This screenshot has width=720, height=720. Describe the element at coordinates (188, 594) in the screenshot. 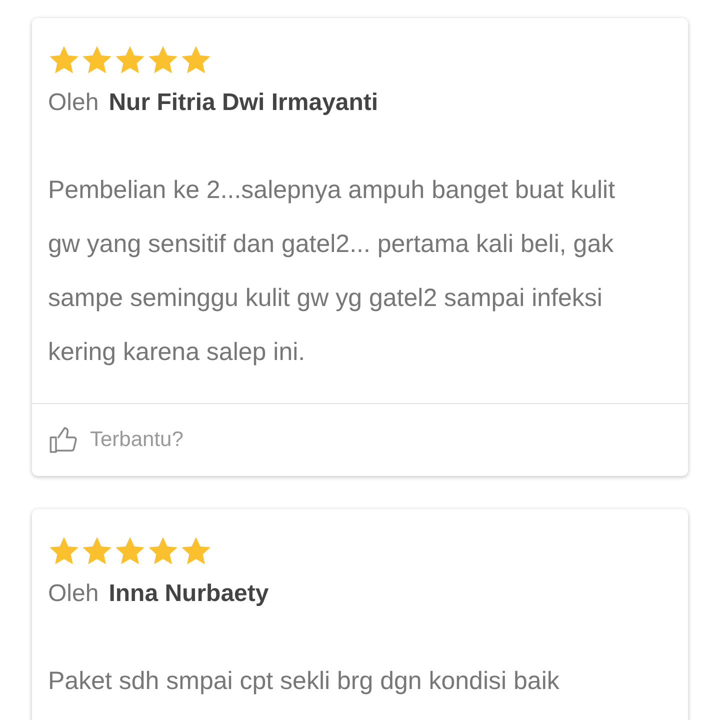

I see `author-name: Inna Nurbaety` at that location.